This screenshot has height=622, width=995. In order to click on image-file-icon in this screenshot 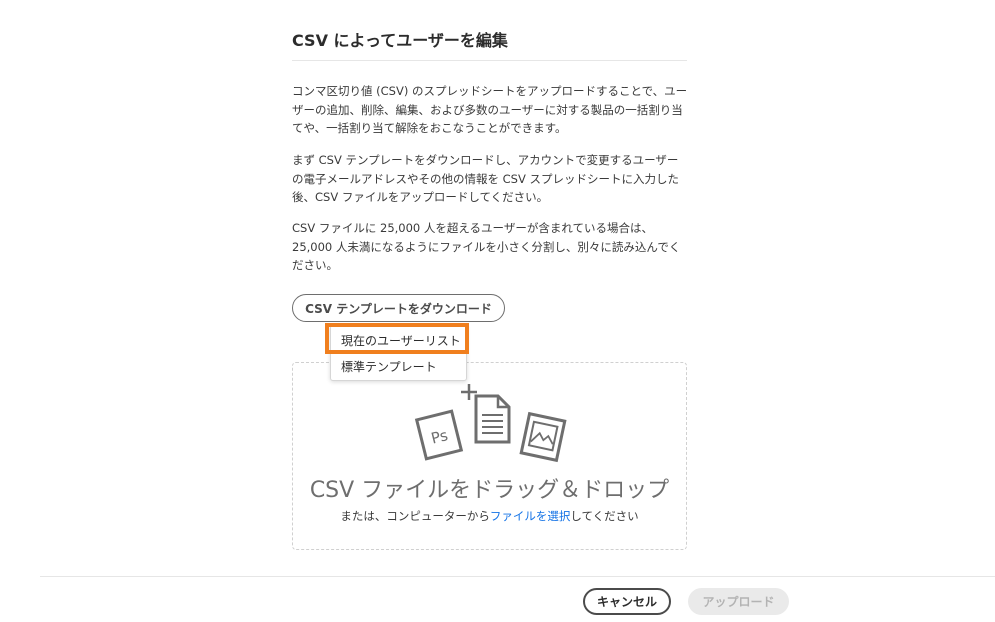, I will do `click(543, 437)`.